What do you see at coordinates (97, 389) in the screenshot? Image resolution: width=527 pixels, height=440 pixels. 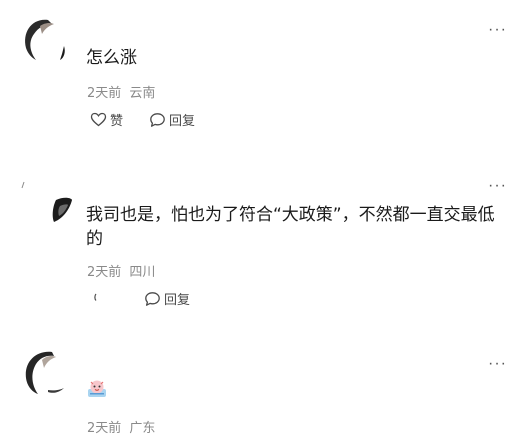 I see `emoji-sticker-icon` at bounding box center [97, 389].